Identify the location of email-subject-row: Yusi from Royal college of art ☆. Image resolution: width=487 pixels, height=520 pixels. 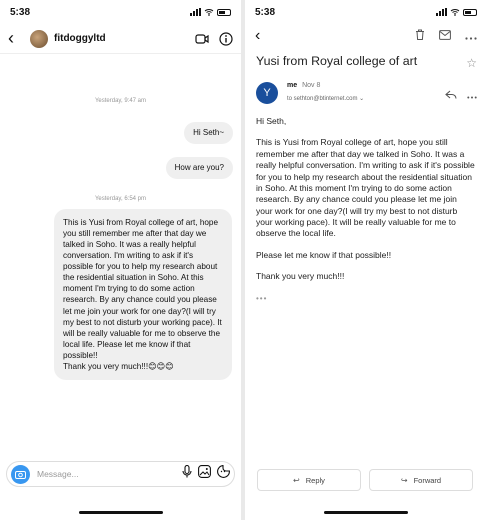
(366, 59).